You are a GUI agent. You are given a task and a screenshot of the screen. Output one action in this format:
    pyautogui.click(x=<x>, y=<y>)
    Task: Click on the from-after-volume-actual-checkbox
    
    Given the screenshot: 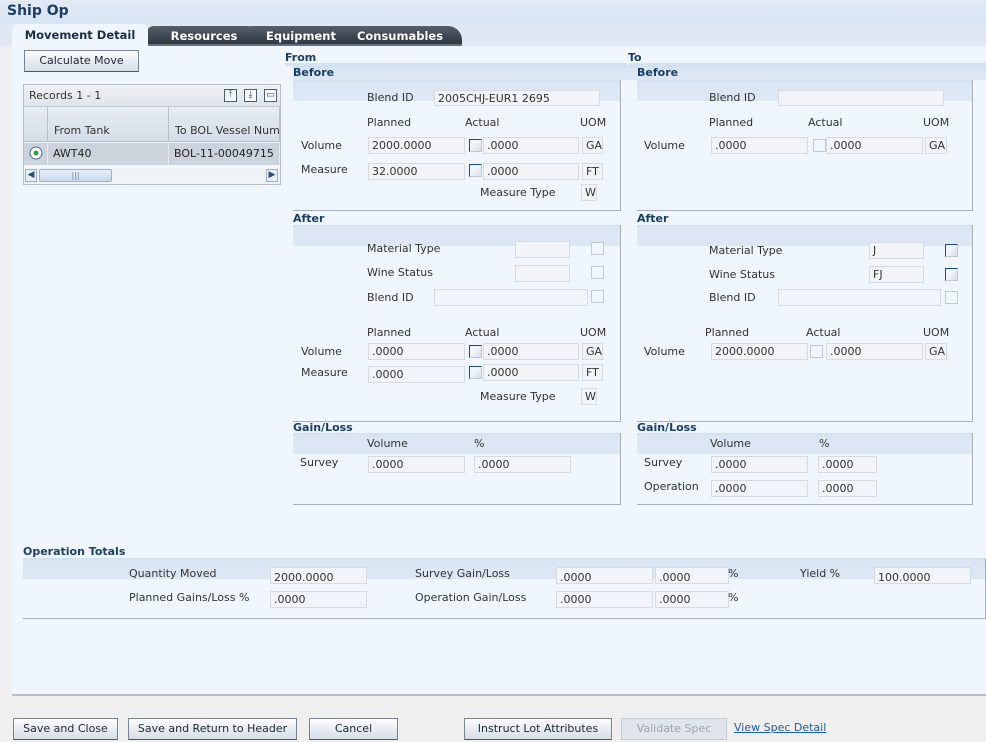 What is the action you would take?
    pyautogui.click(x=475, y=351)
    